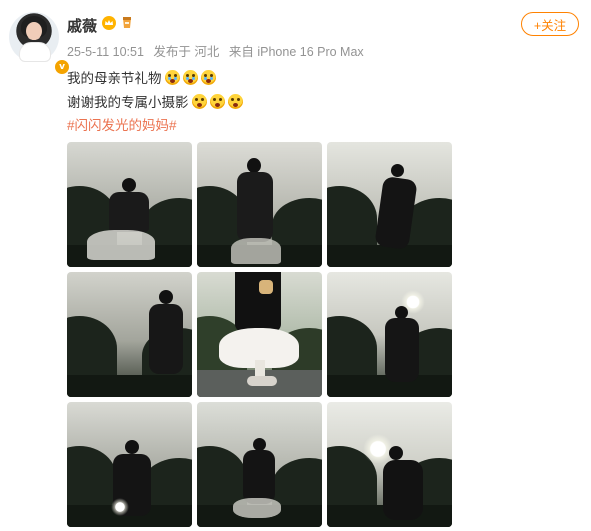  What do you see at coordinates (122, 124) in the screenshot?
I see `hashtag-link: #闪闪发光的妈妈#` at bounding box center [122, 124].